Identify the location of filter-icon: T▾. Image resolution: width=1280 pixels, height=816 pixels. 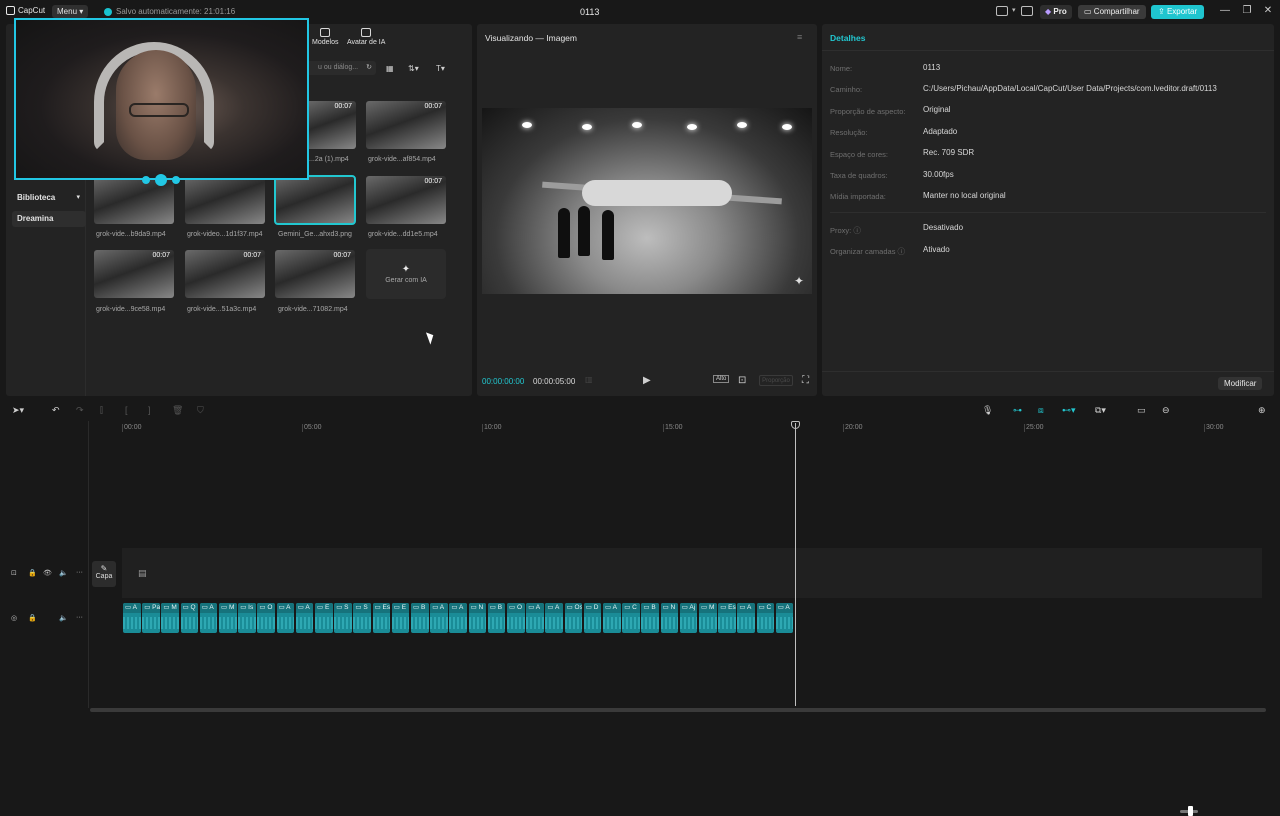
(440, 68).